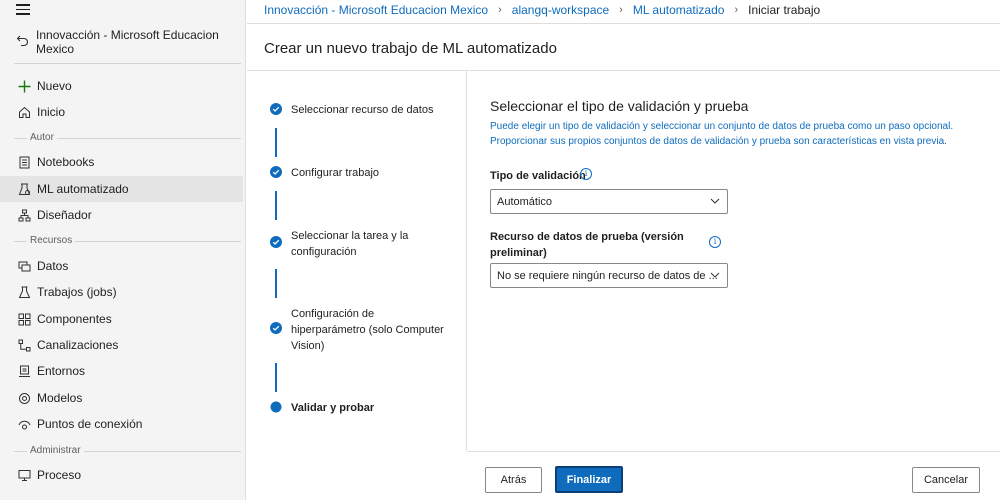 Image resolution: width=1000 pixels, height=500 pixels. I want to click on validation-type-dropdown: Automático, so click(609, 201).